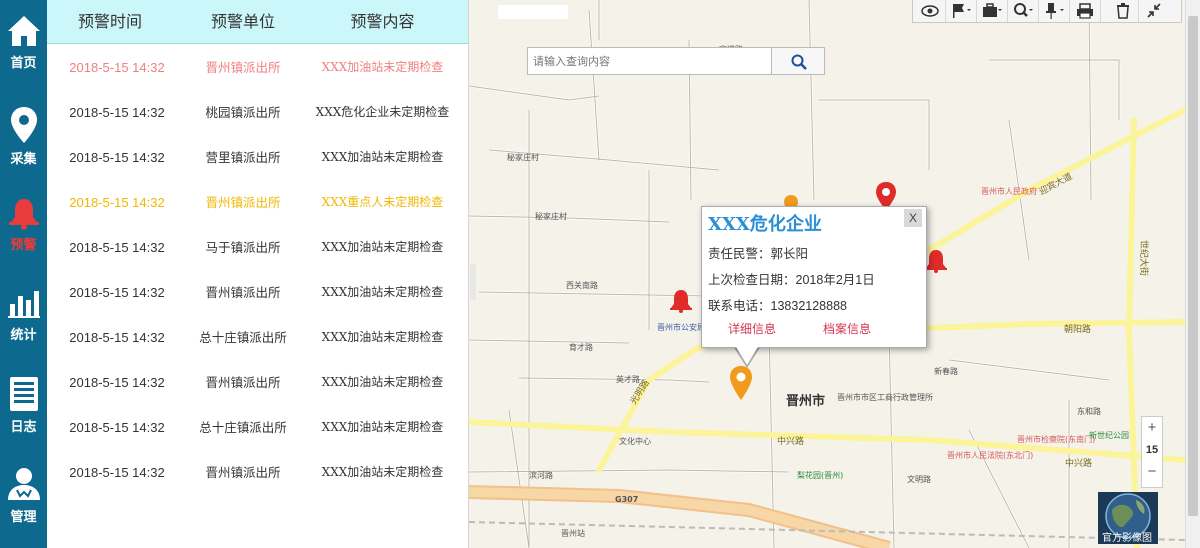 This screenshot has height=548, width=1200. I want to click on alert-row: 2018-5-15 14:32 马于镇派出所 XXX加油站未定期检查, so click(257, 247).